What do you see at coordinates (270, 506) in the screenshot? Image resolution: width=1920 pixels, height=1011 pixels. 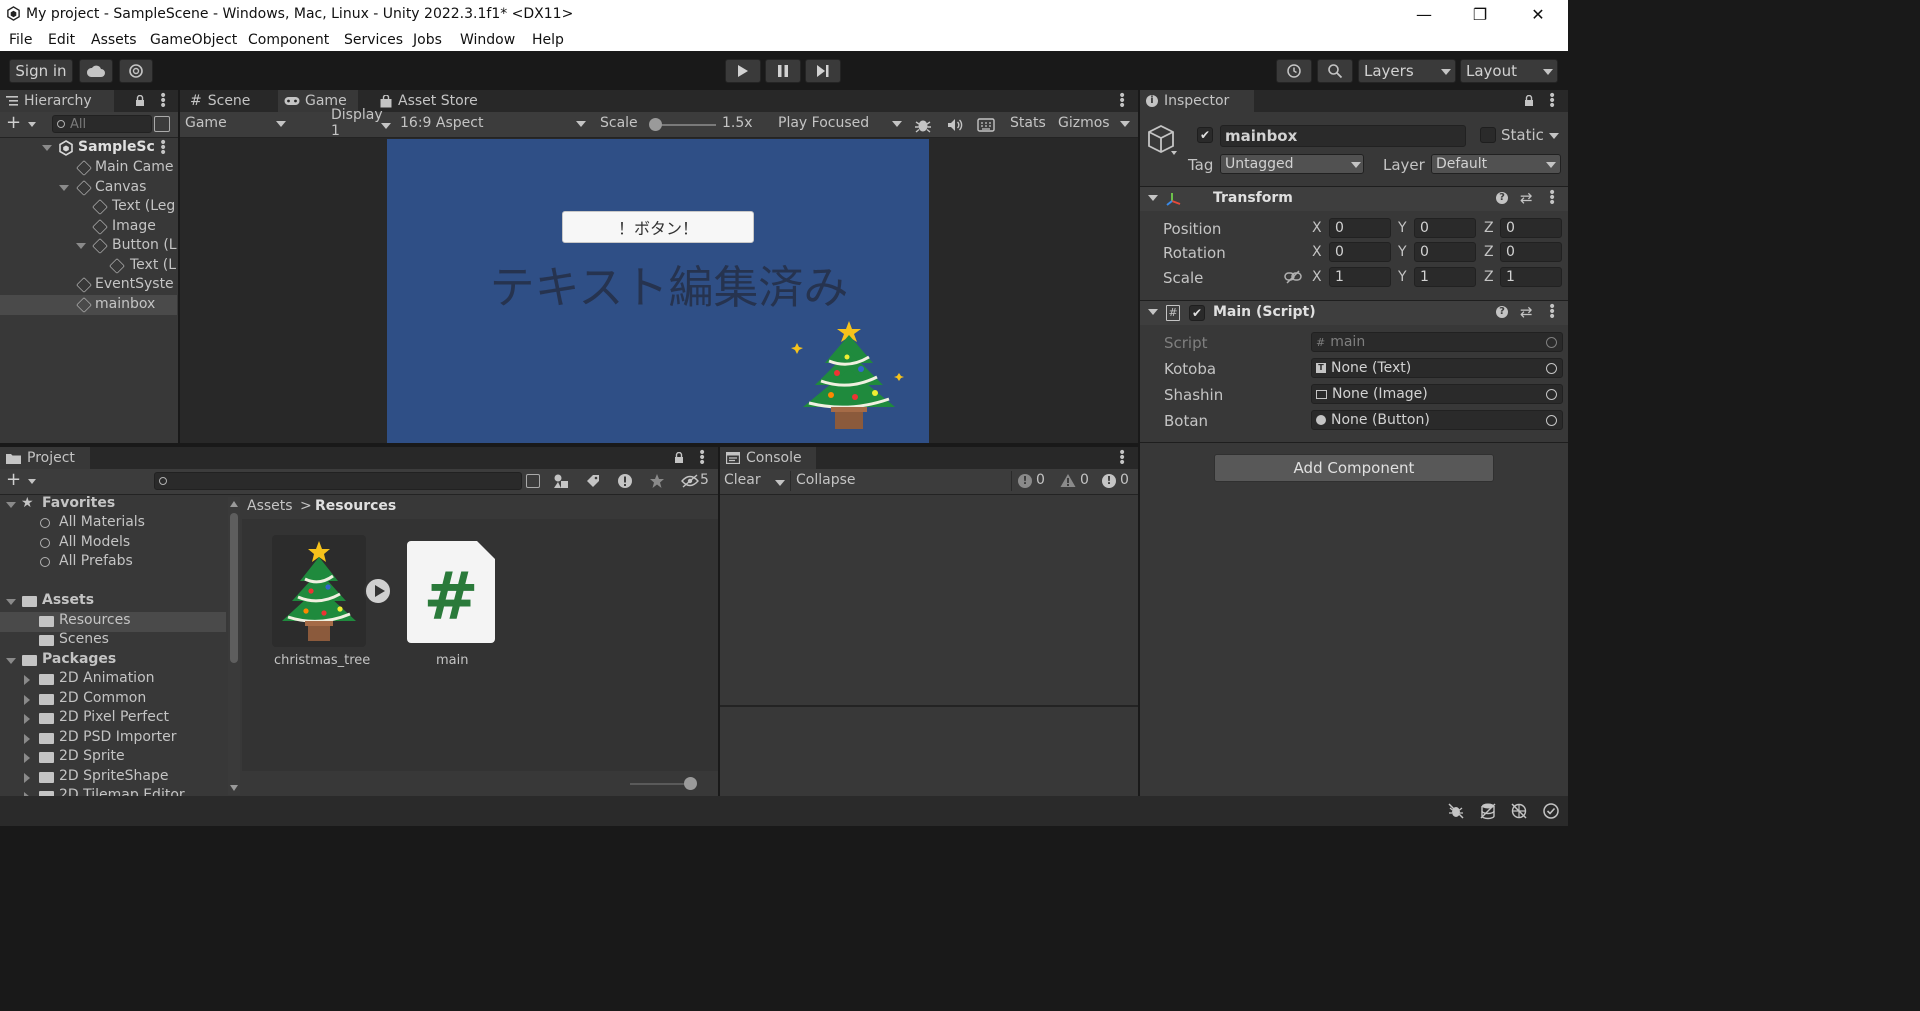 I see `breadcrumb-assets: Assets` at bounding box center [270, 506].